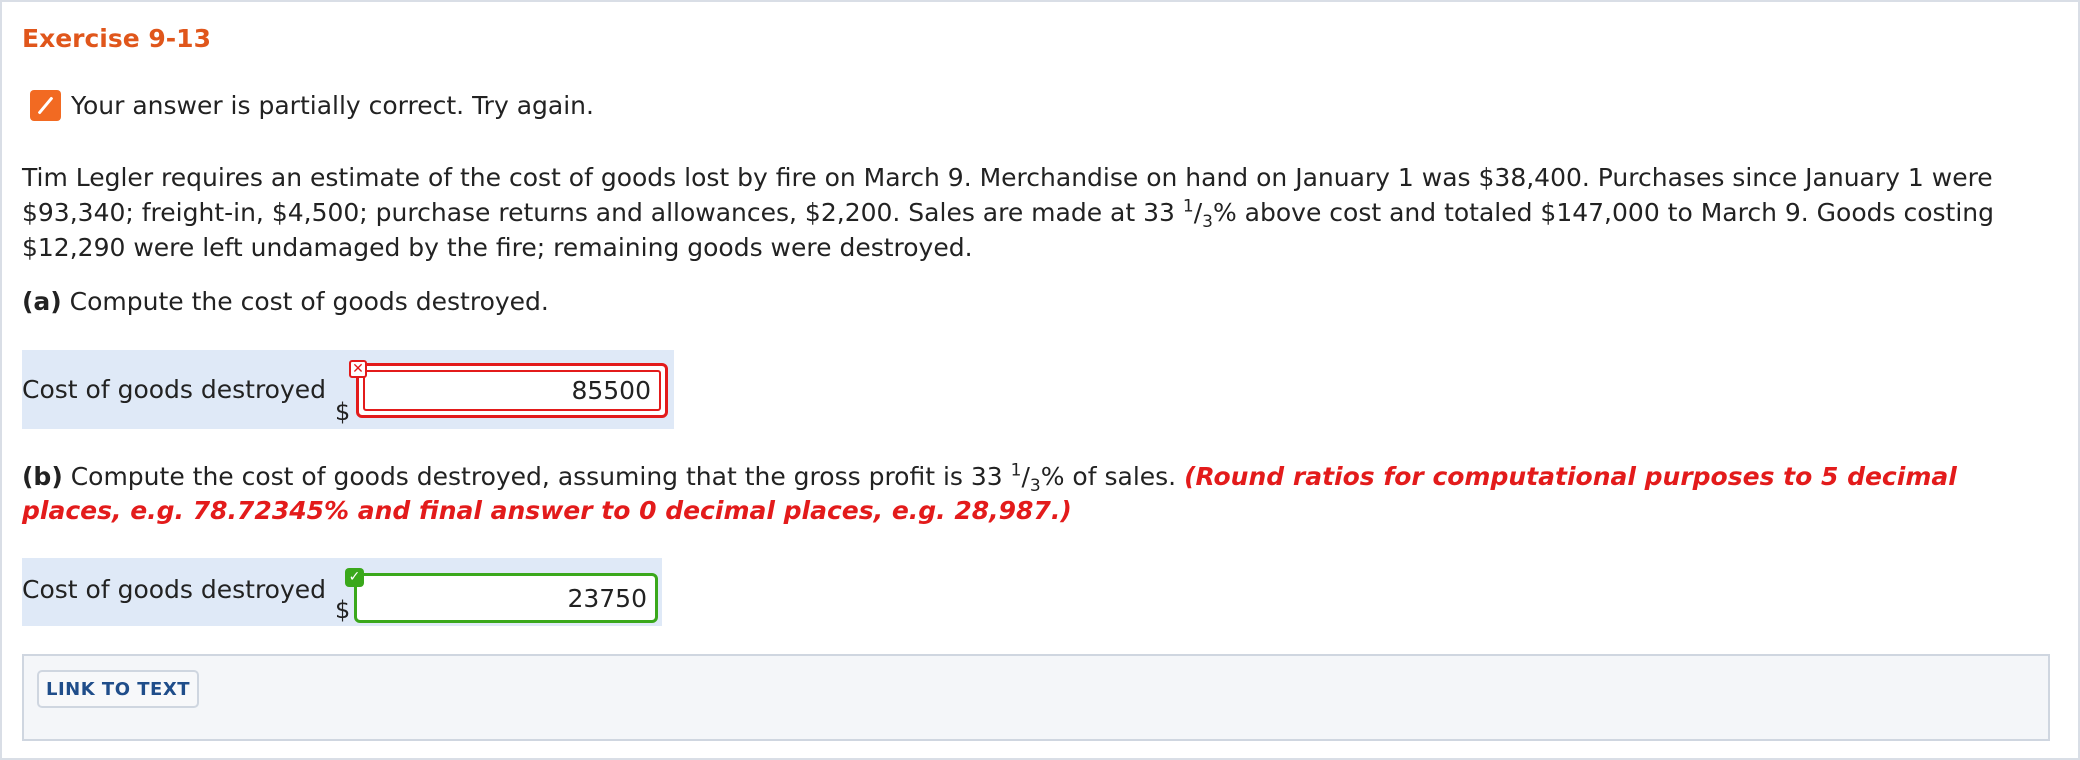 This screenshot has width=2080, height=760. What do you see at coordinates (45, 105) in the screenshot?
I see `pencil-icon` at bounding box center [45, 105].